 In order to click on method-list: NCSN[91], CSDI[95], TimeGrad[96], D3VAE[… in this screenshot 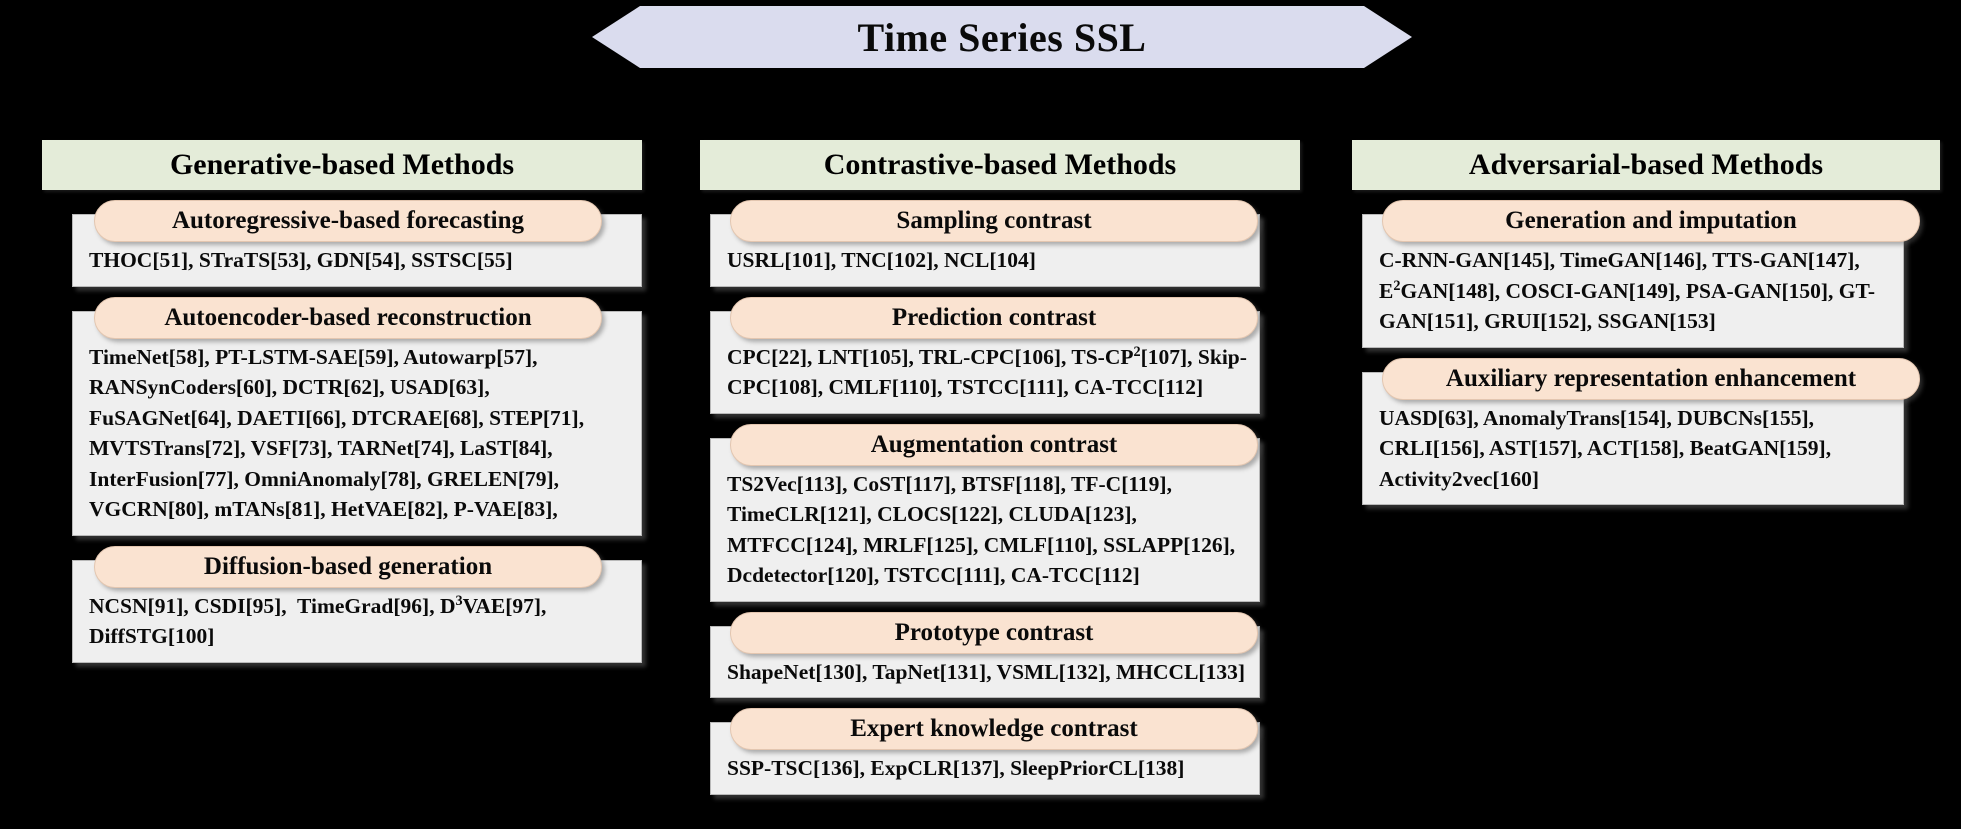, I will do `click(318, 620)`.